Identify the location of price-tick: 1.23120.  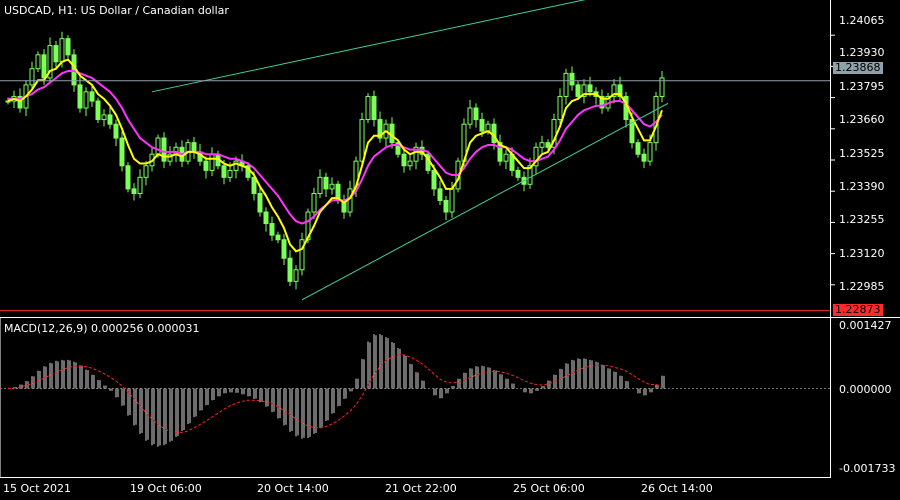
(862, 253).